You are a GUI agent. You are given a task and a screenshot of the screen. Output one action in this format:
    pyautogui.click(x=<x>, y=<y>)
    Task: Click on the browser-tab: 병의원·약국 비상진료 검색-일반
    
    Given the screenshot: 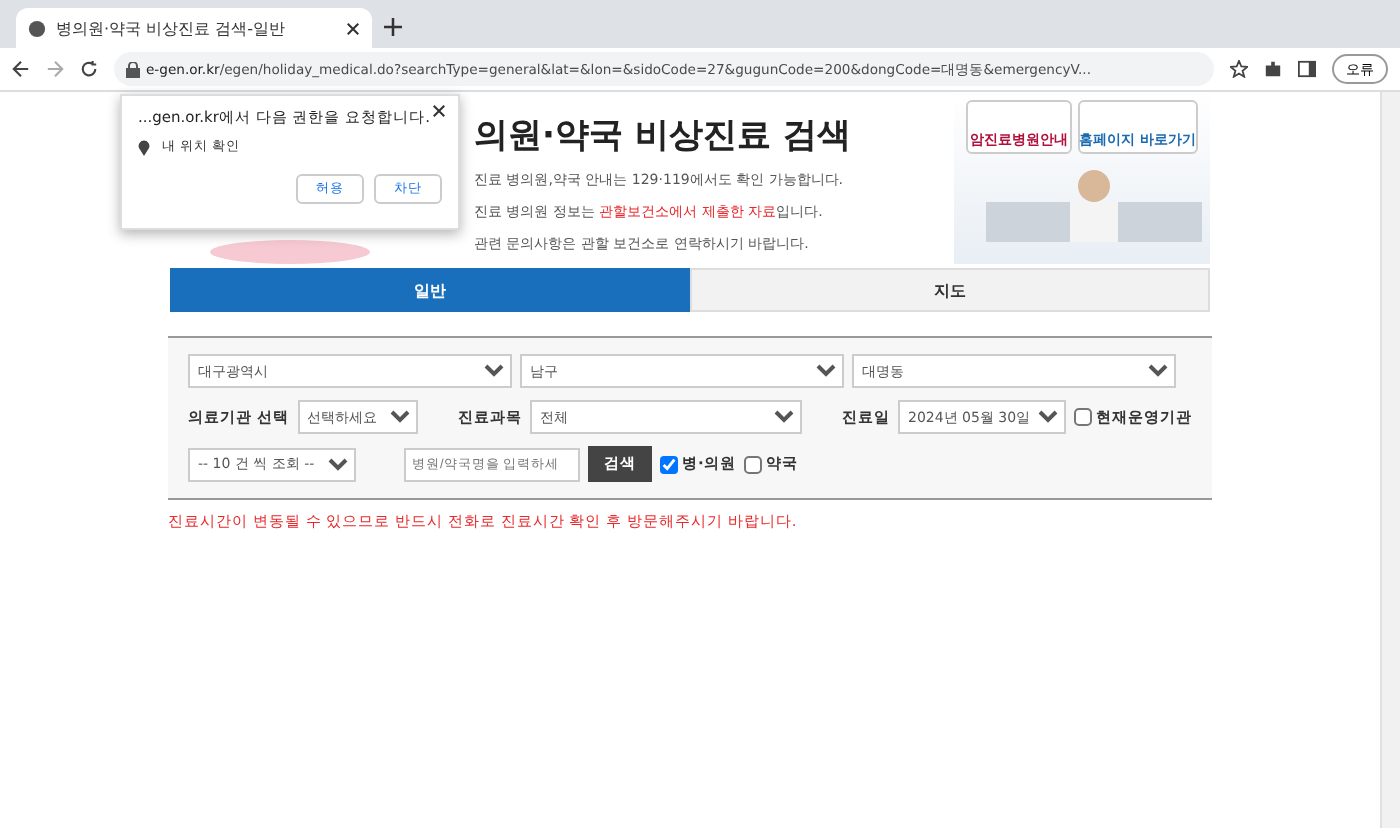 What is the action you would take?
    pyautogui.click(x=194, y=28)
    